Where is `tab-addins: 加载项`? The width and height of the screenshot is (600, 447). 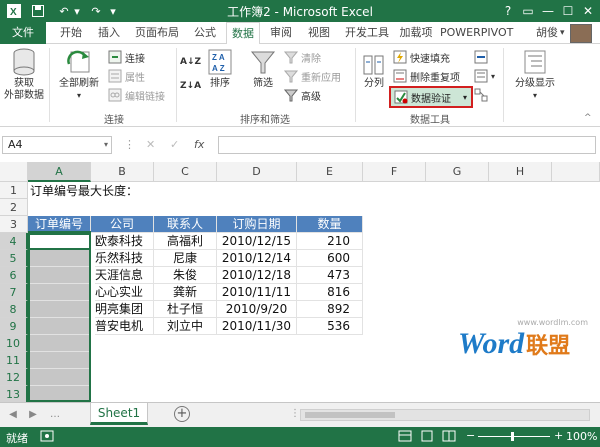 tab-addins: 加载项 is located at coordinates (416, 33).